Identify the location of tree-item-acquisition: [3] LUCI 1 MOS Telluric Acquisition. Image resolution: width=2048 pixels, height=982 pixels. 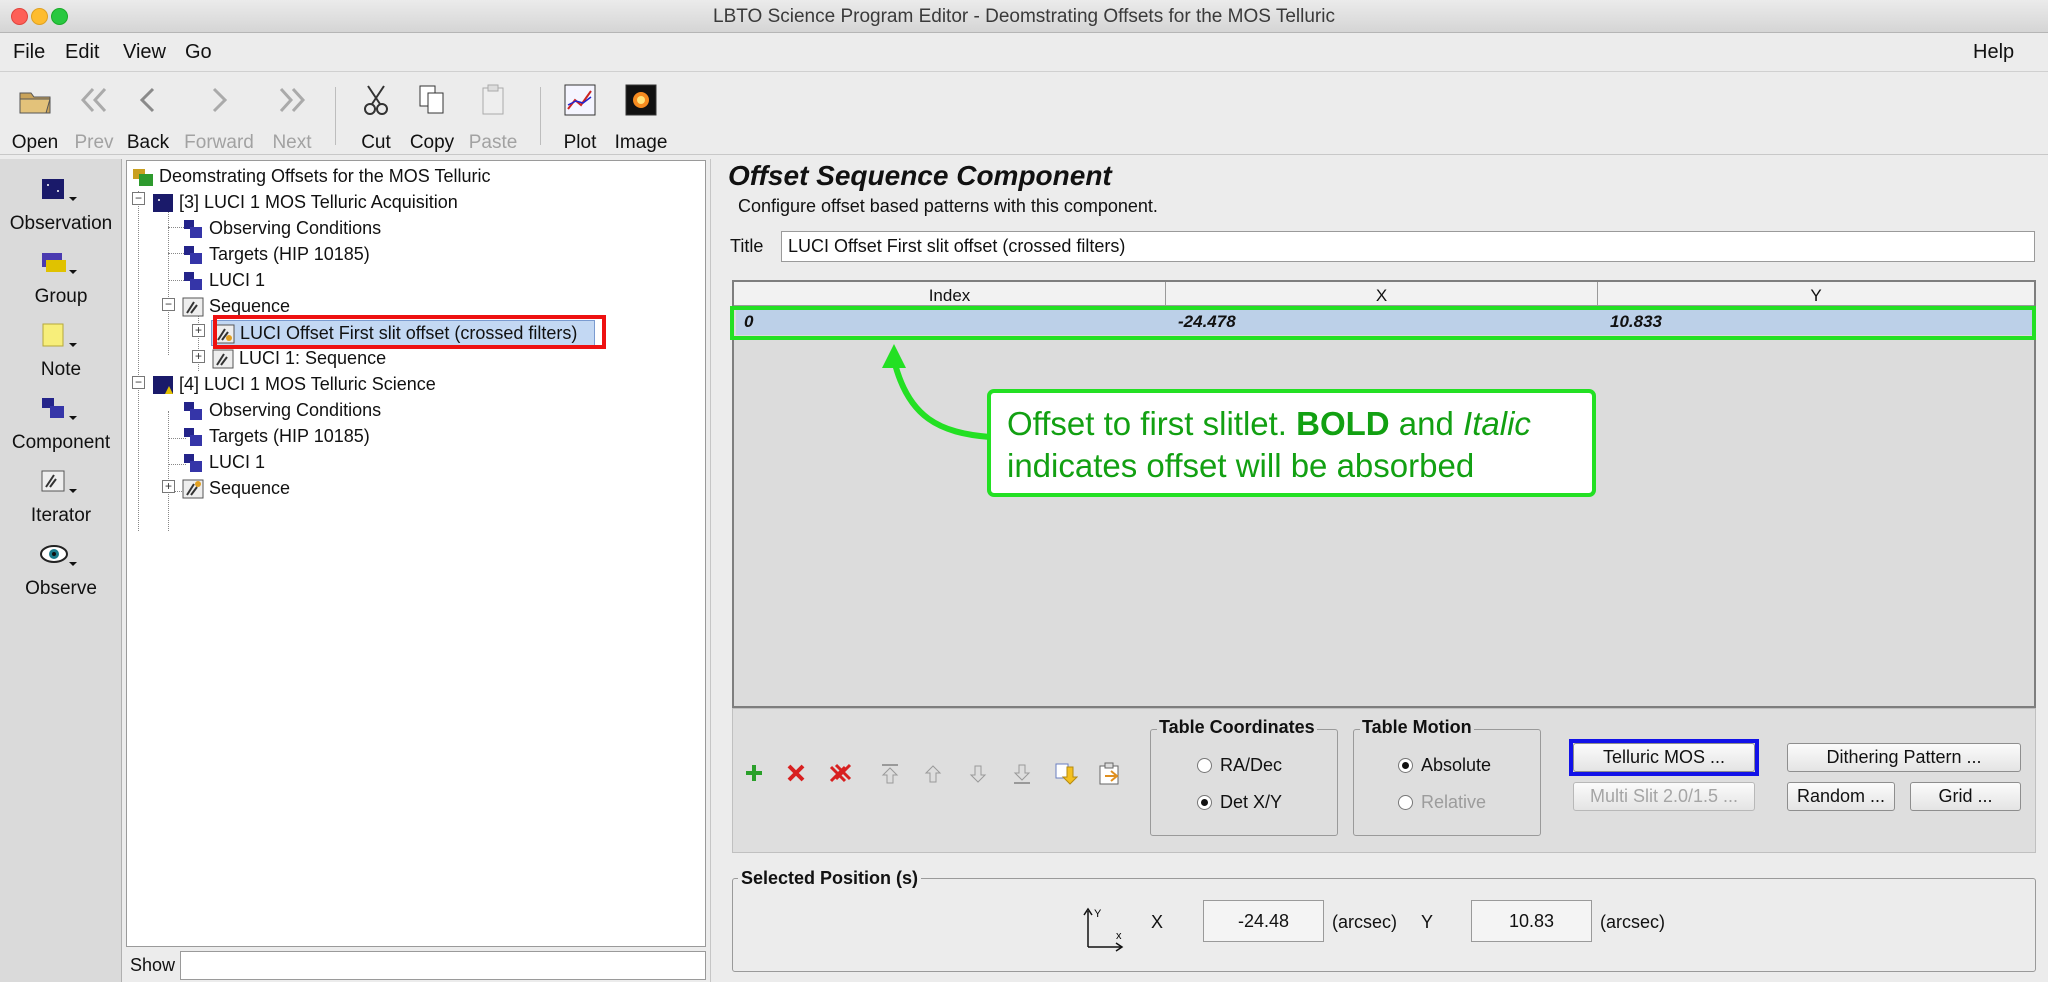
(371, 203).